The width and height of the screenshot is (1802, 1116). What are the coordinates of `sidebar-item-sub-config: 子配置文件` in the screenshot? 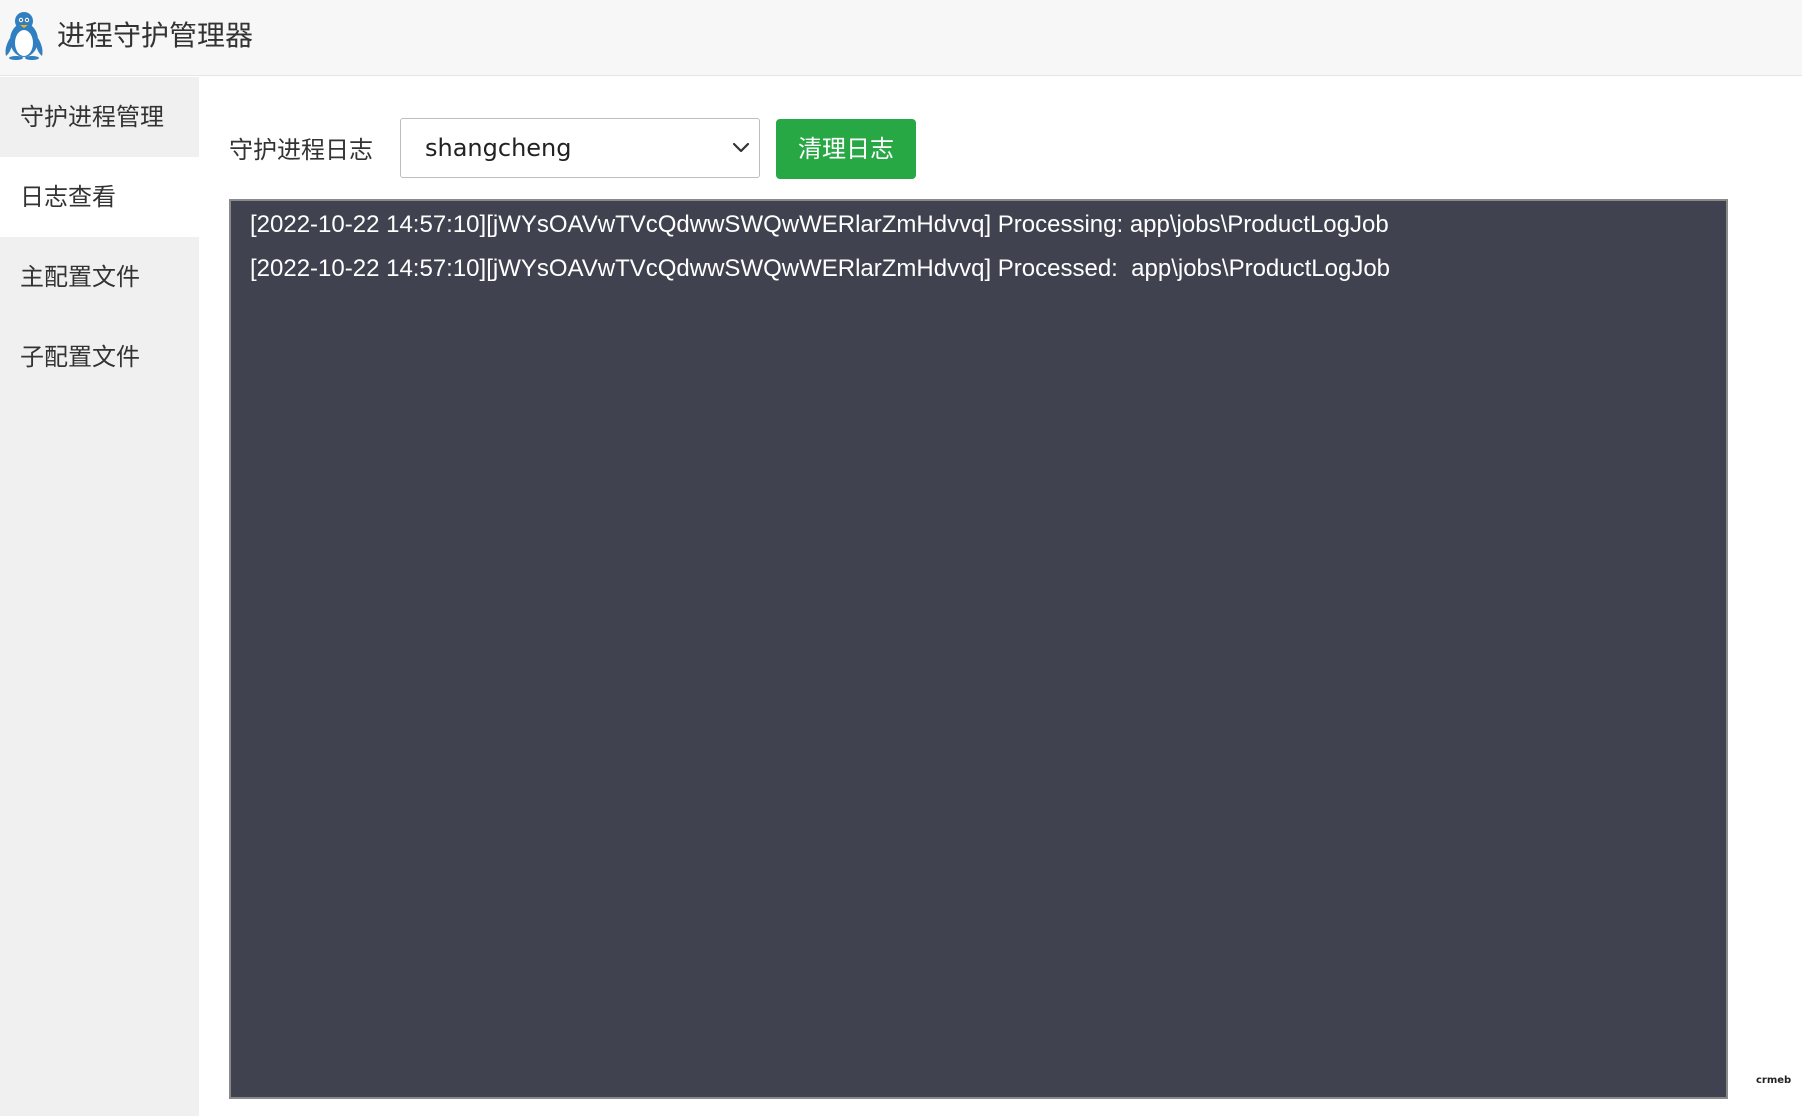 It's located at (99, 357).